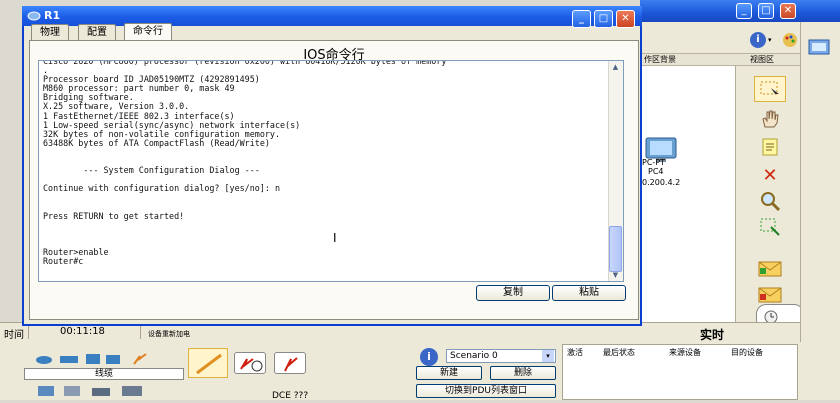 The height and width of the screenshot is (403, 840). Describe the element at coordinates (474, 356) in the screenshot. I see `scenario-selected-value: Scenario 0` at that location.